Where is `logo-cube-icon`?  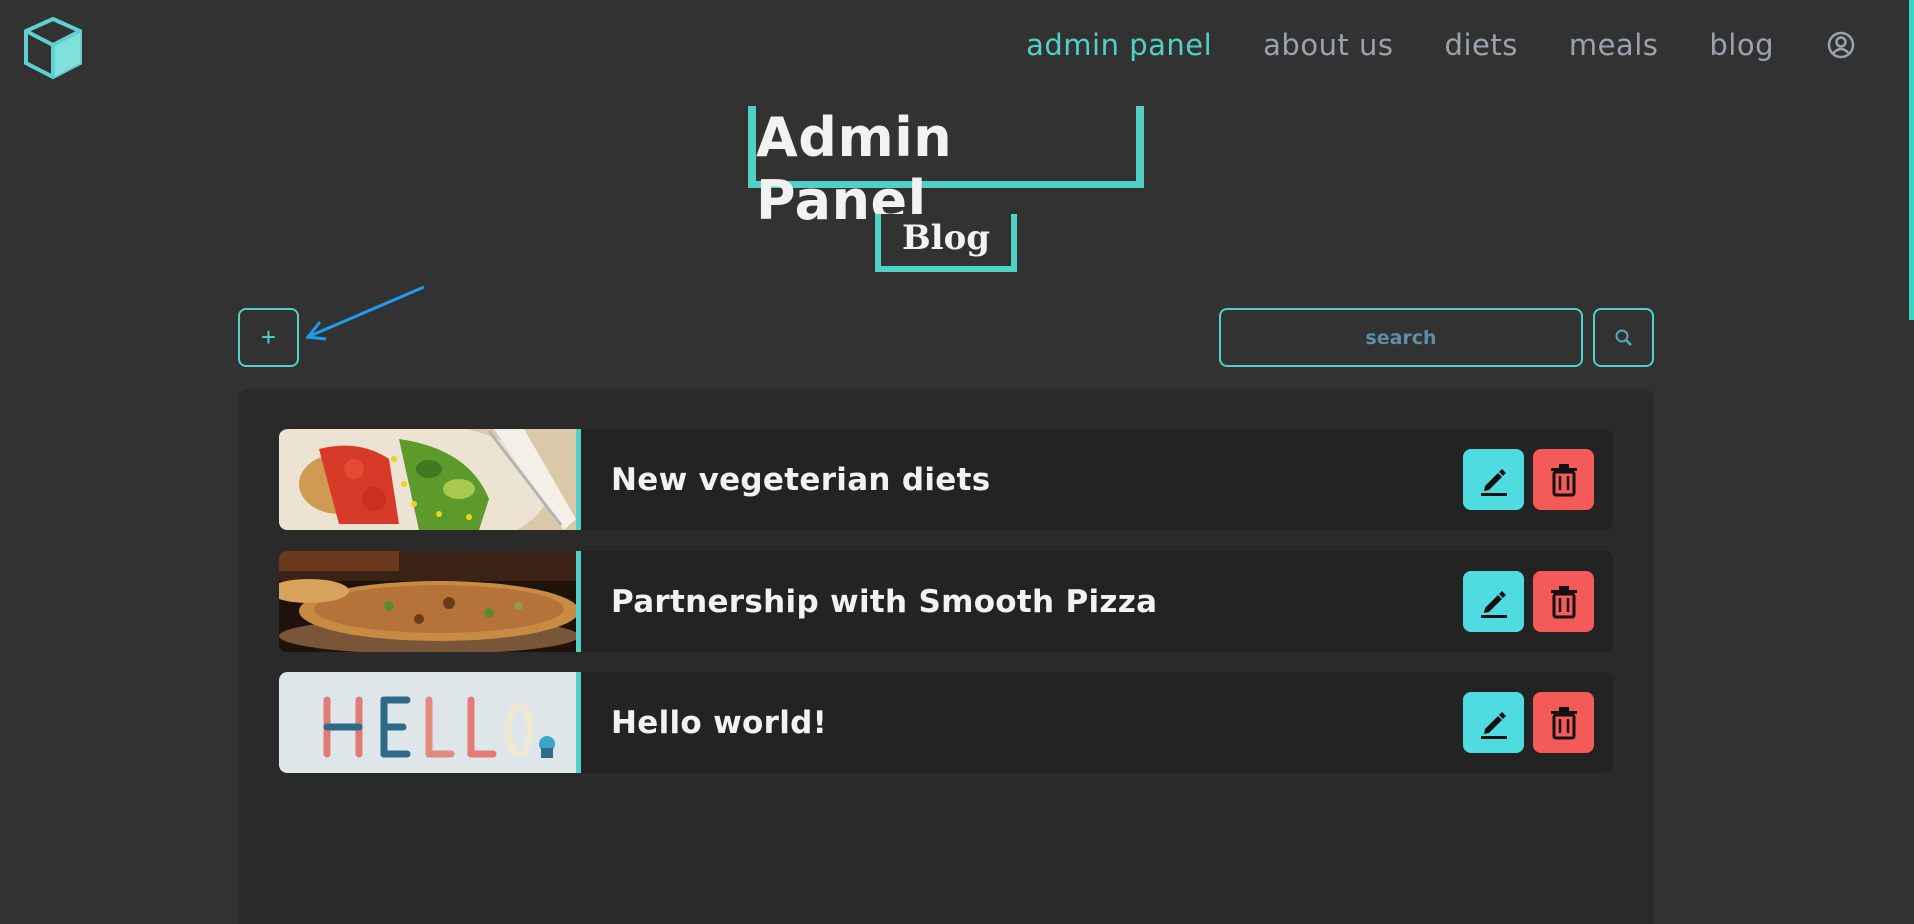 logo-cube-icon is located at coordinates (53, 48).